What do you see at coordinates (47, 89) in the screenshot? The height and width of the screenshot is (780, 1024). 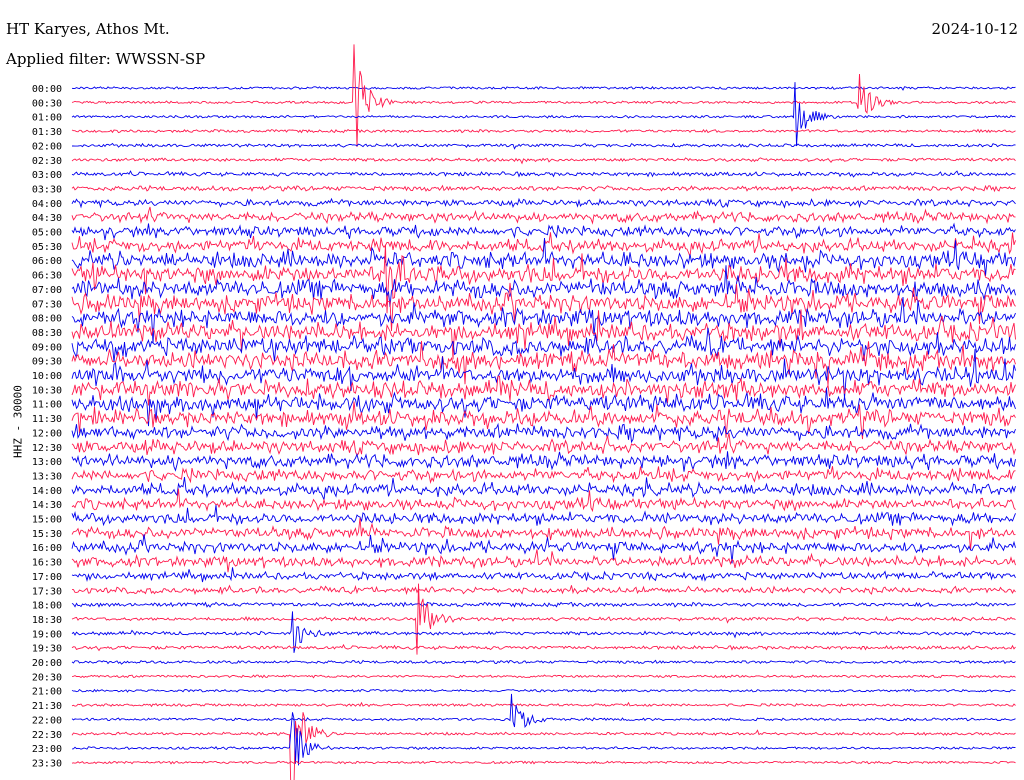 I see `row-label: 00:00` at bounding box center [47, 89].